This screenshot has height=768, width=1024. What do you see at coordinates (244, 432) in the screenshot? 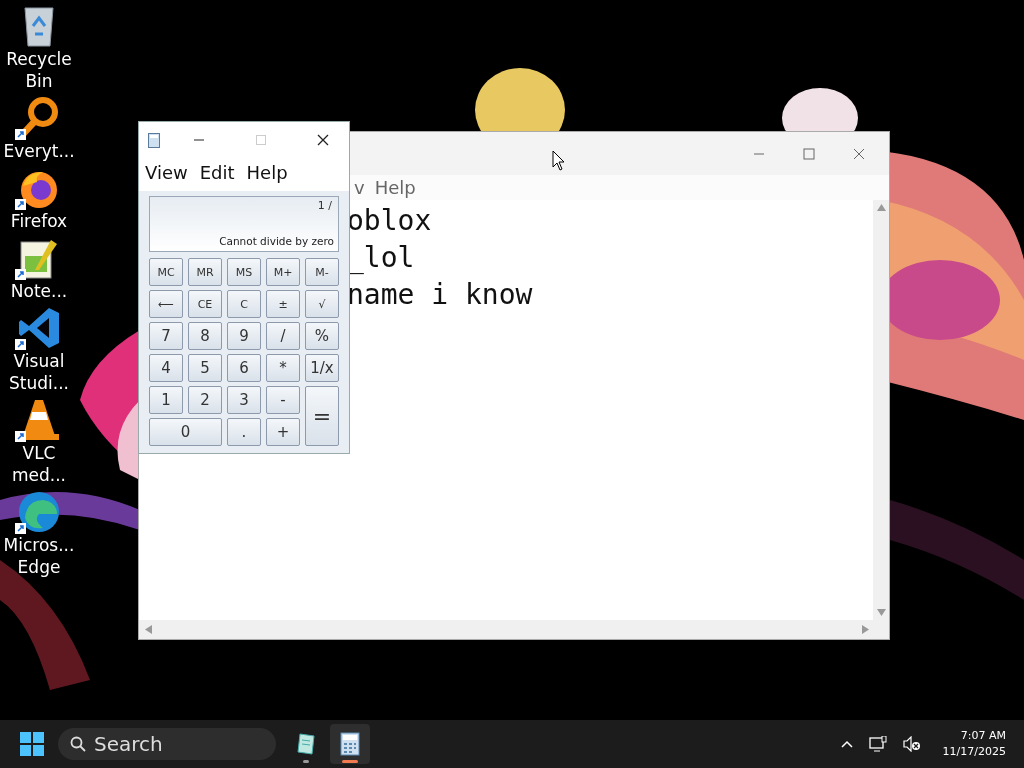
I see `calculator-key: .` at bounding box center [244, 432].